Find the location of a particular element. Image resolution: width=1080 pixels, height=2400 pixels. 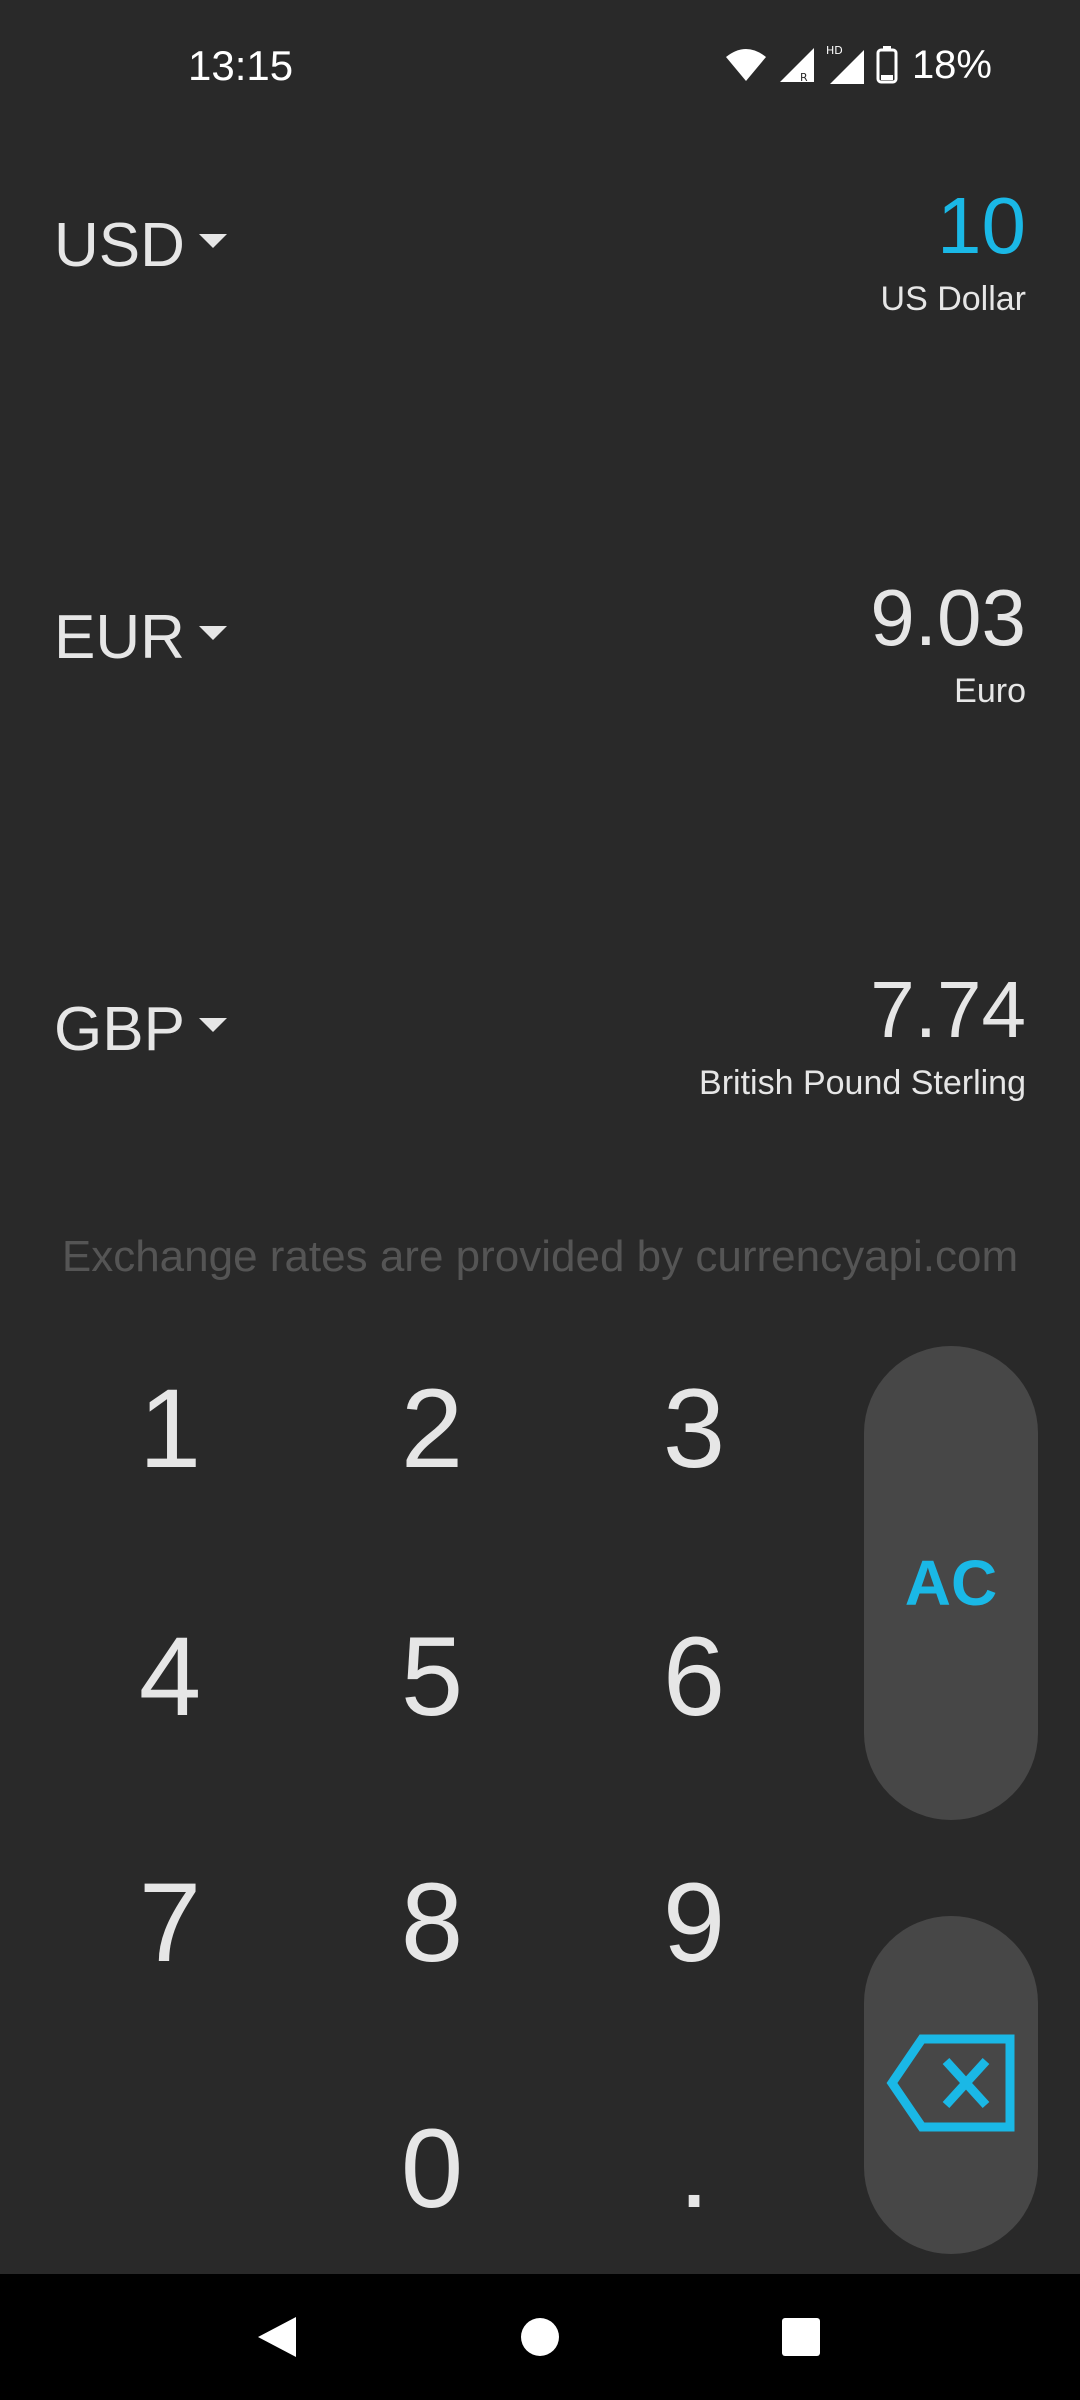

clear-all-button: AC is located at coordinates (951, 1583).